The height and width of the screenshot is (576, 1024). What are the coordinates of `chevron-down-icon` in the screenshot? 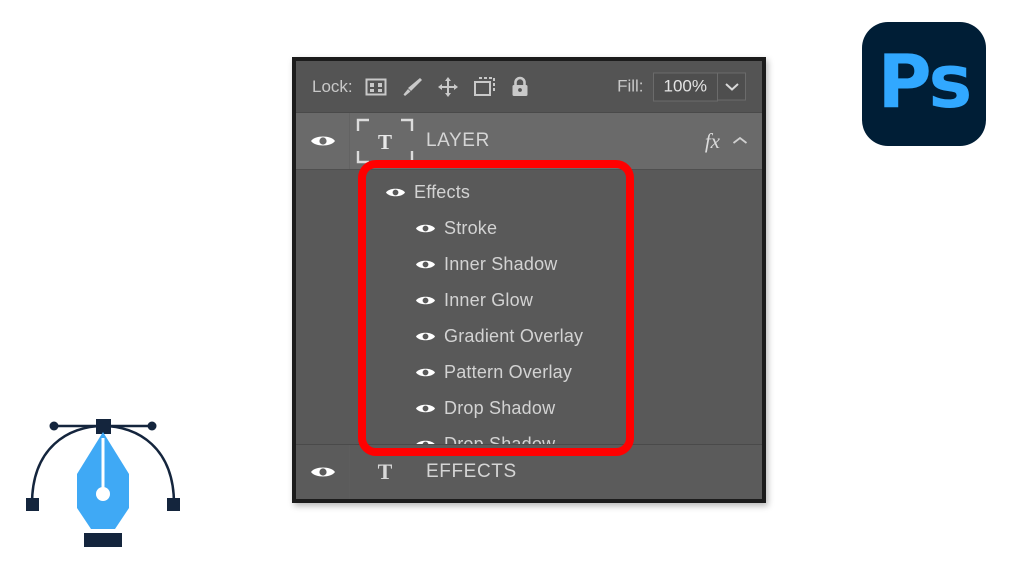 It's located at (732, 86).